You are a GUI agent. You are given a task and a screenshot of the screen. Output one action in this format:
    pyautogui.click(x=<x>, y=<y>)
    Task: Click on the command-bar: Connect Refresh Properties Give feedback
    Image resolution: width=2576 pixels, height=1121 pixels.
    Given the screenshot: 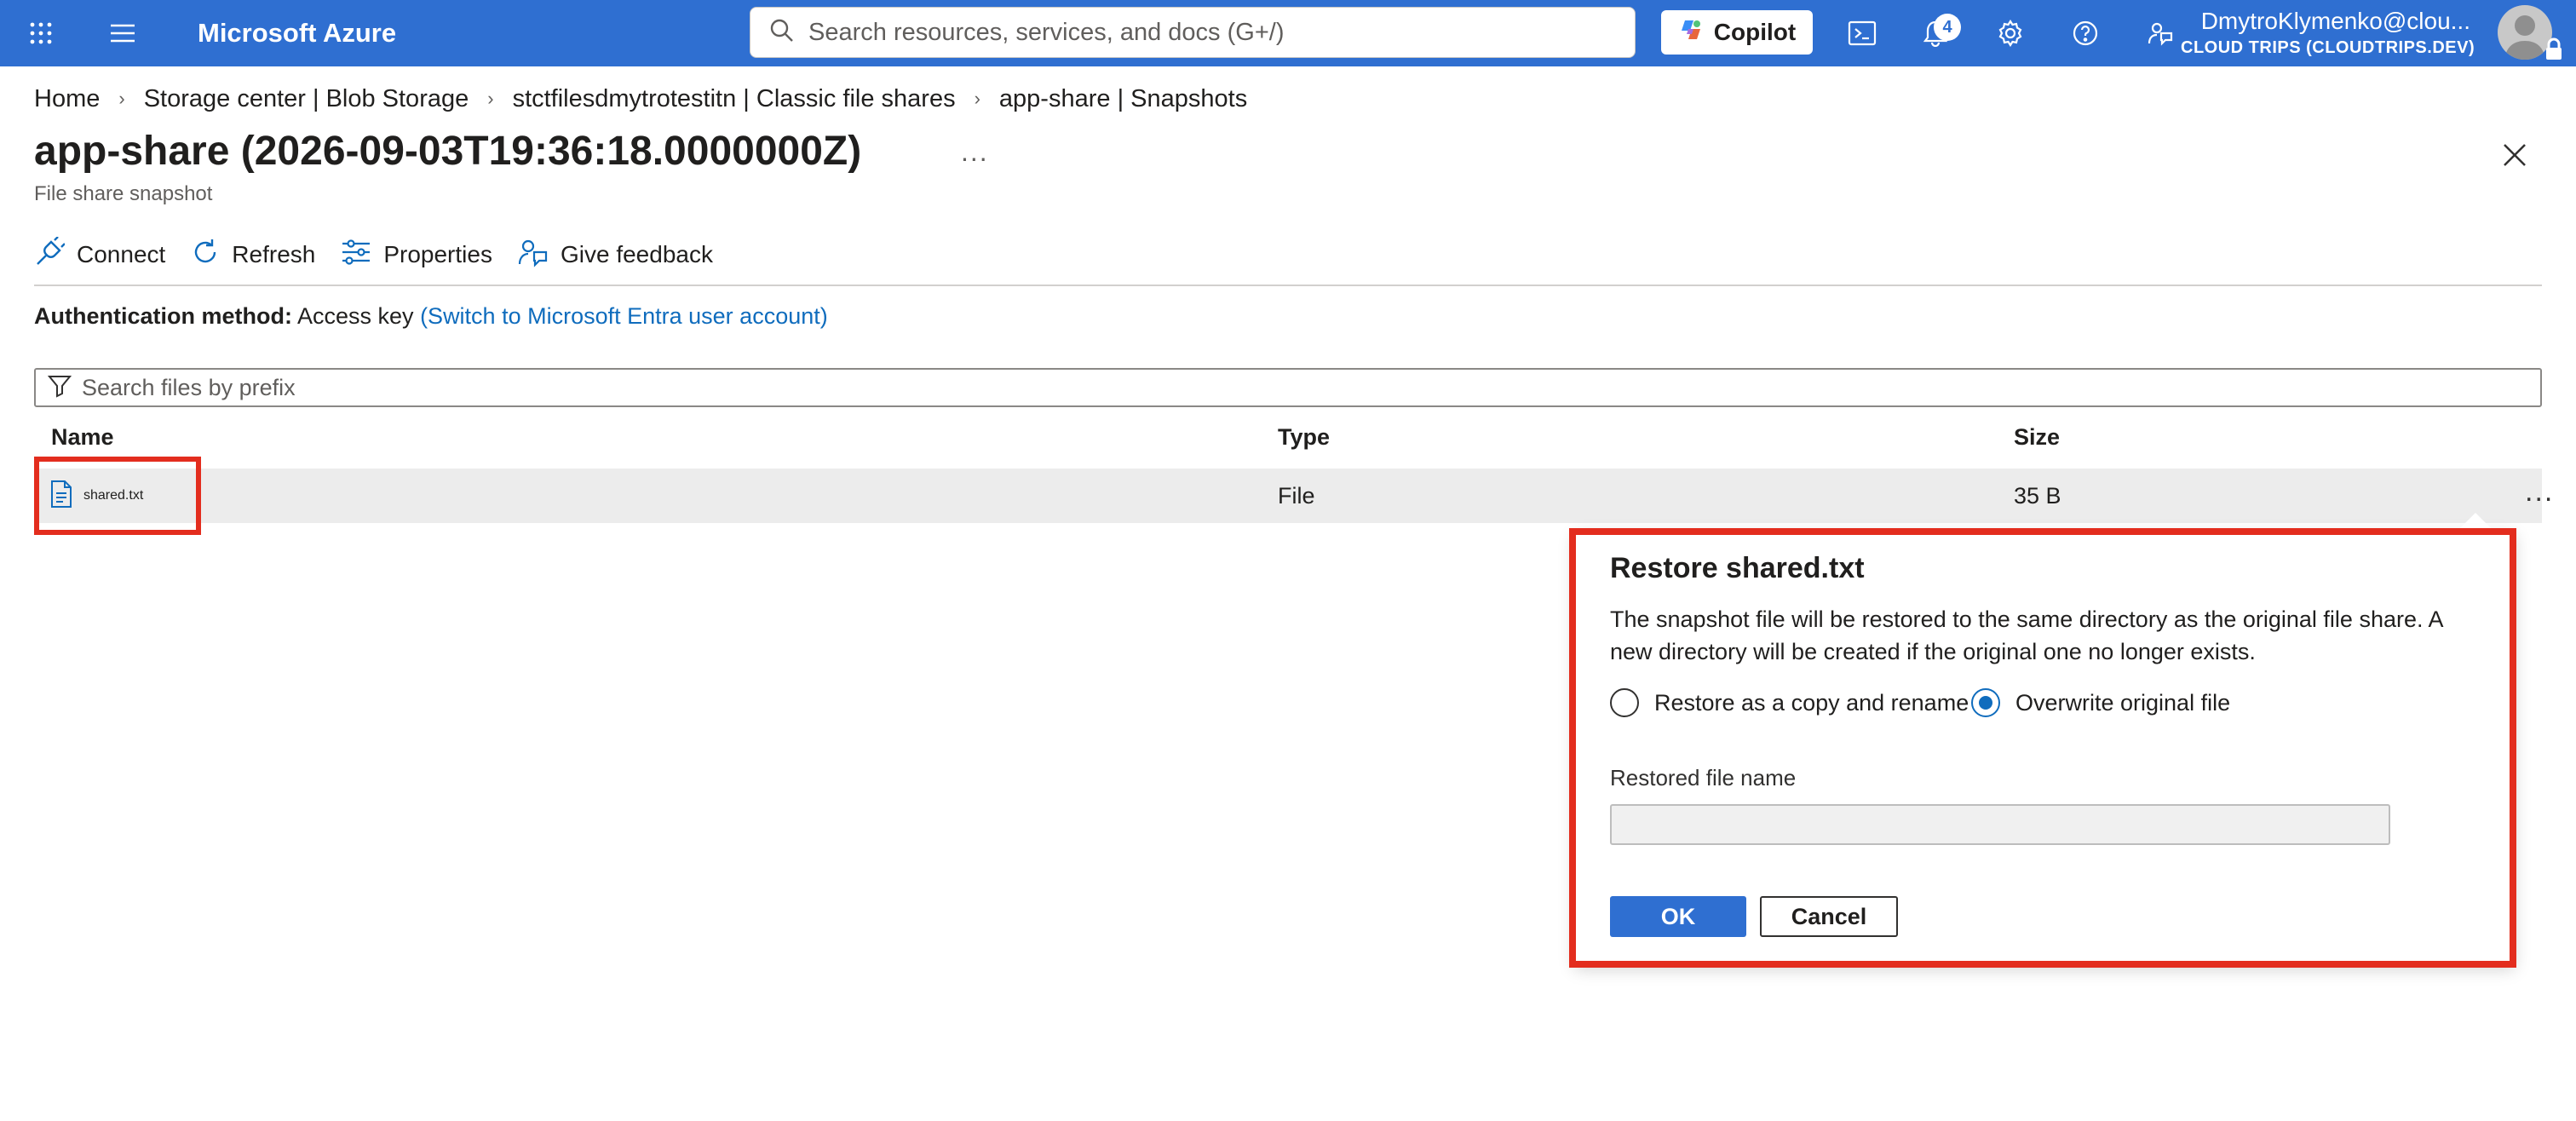 What is the action you would take?
    pyautogui.click(x=387, y=255)
    